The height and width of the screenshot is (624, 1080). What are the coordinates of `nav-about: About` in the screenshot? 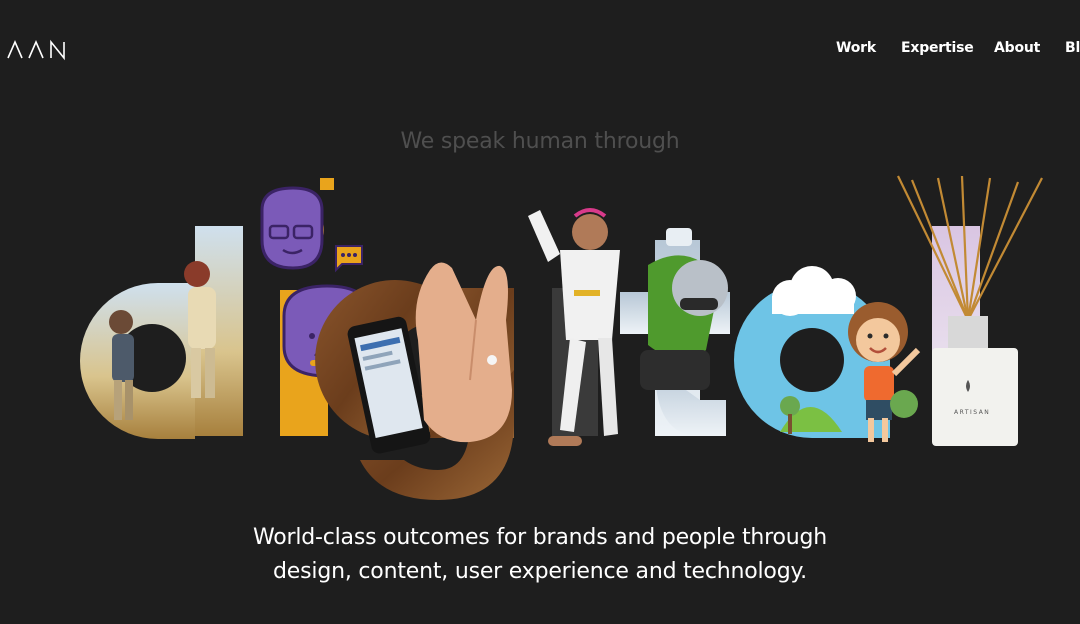 It's located at (1017, 48).